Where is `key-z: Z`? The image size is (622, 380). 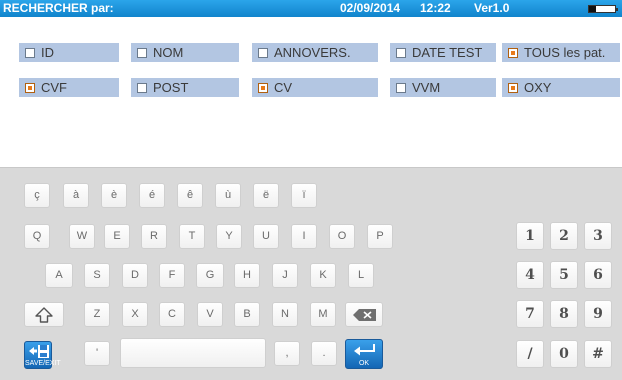
key-z: Z is located at coordinates (97, 314).